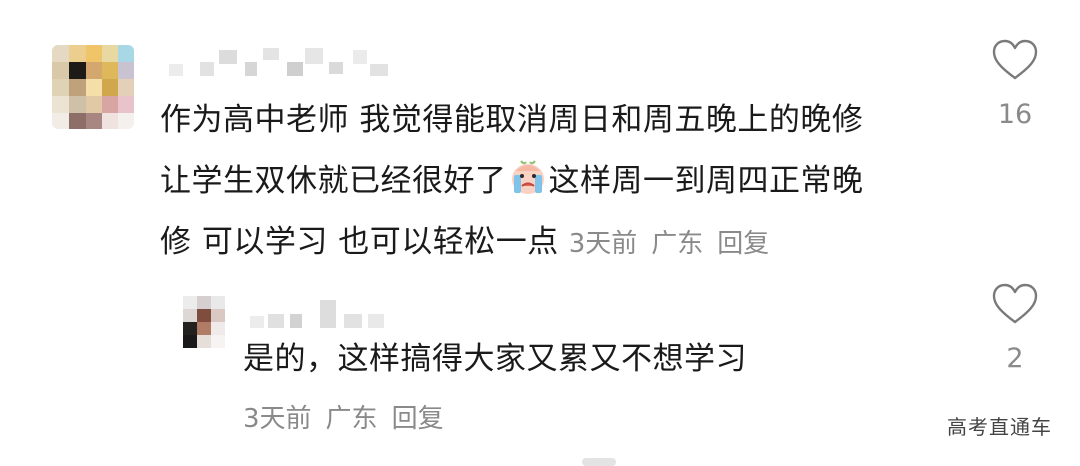 The width and height of the screenshot is (1080, 466). What do you see at coordinates (93, 87) in the screenshot?
I see `commenter-avatar` at bounding box center [93, 87].